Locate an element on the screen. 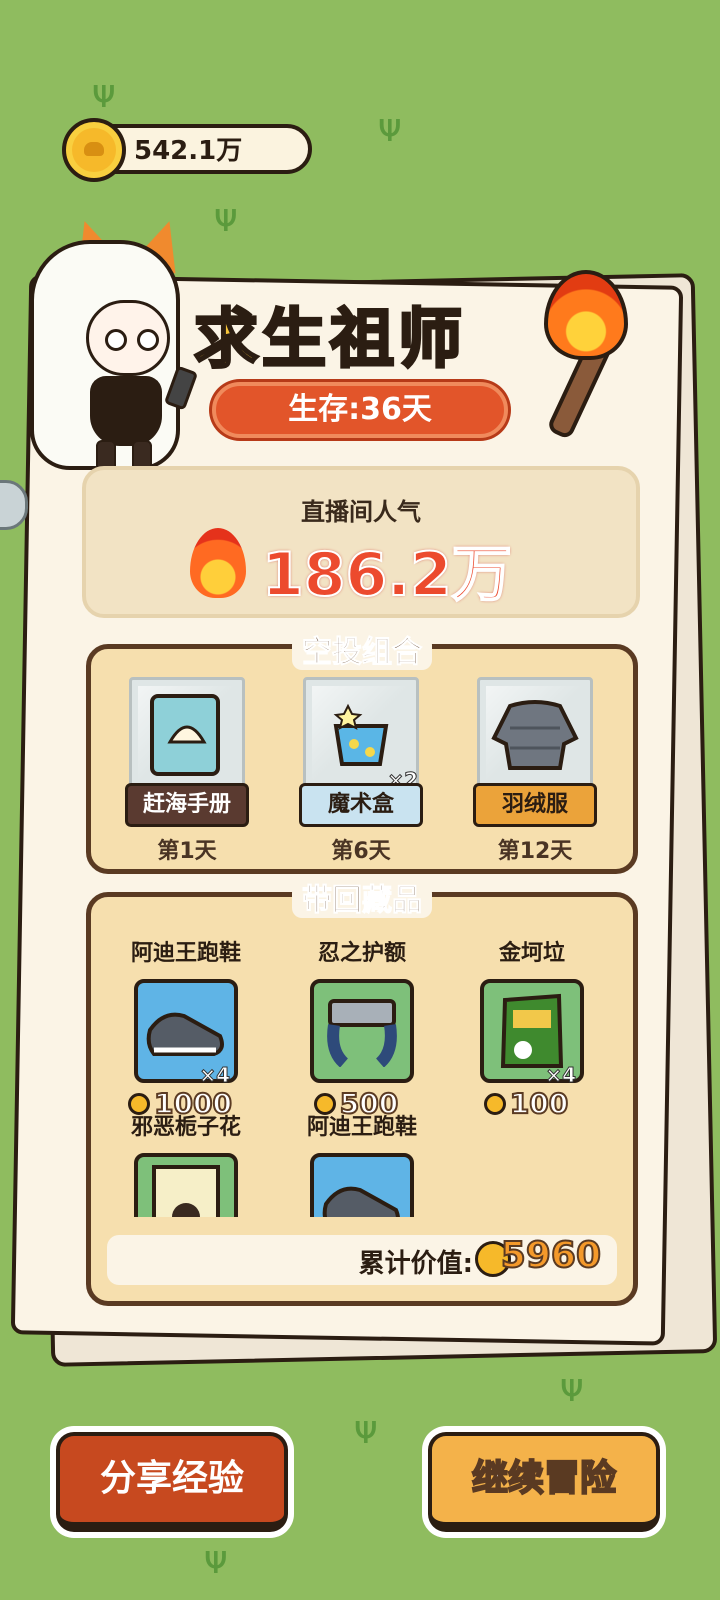 Image resolution: width=720 pixels, height=1600 pixels. airdrop-item: ×2 魔术盒 第6天 is located at coordinates (361, 771).